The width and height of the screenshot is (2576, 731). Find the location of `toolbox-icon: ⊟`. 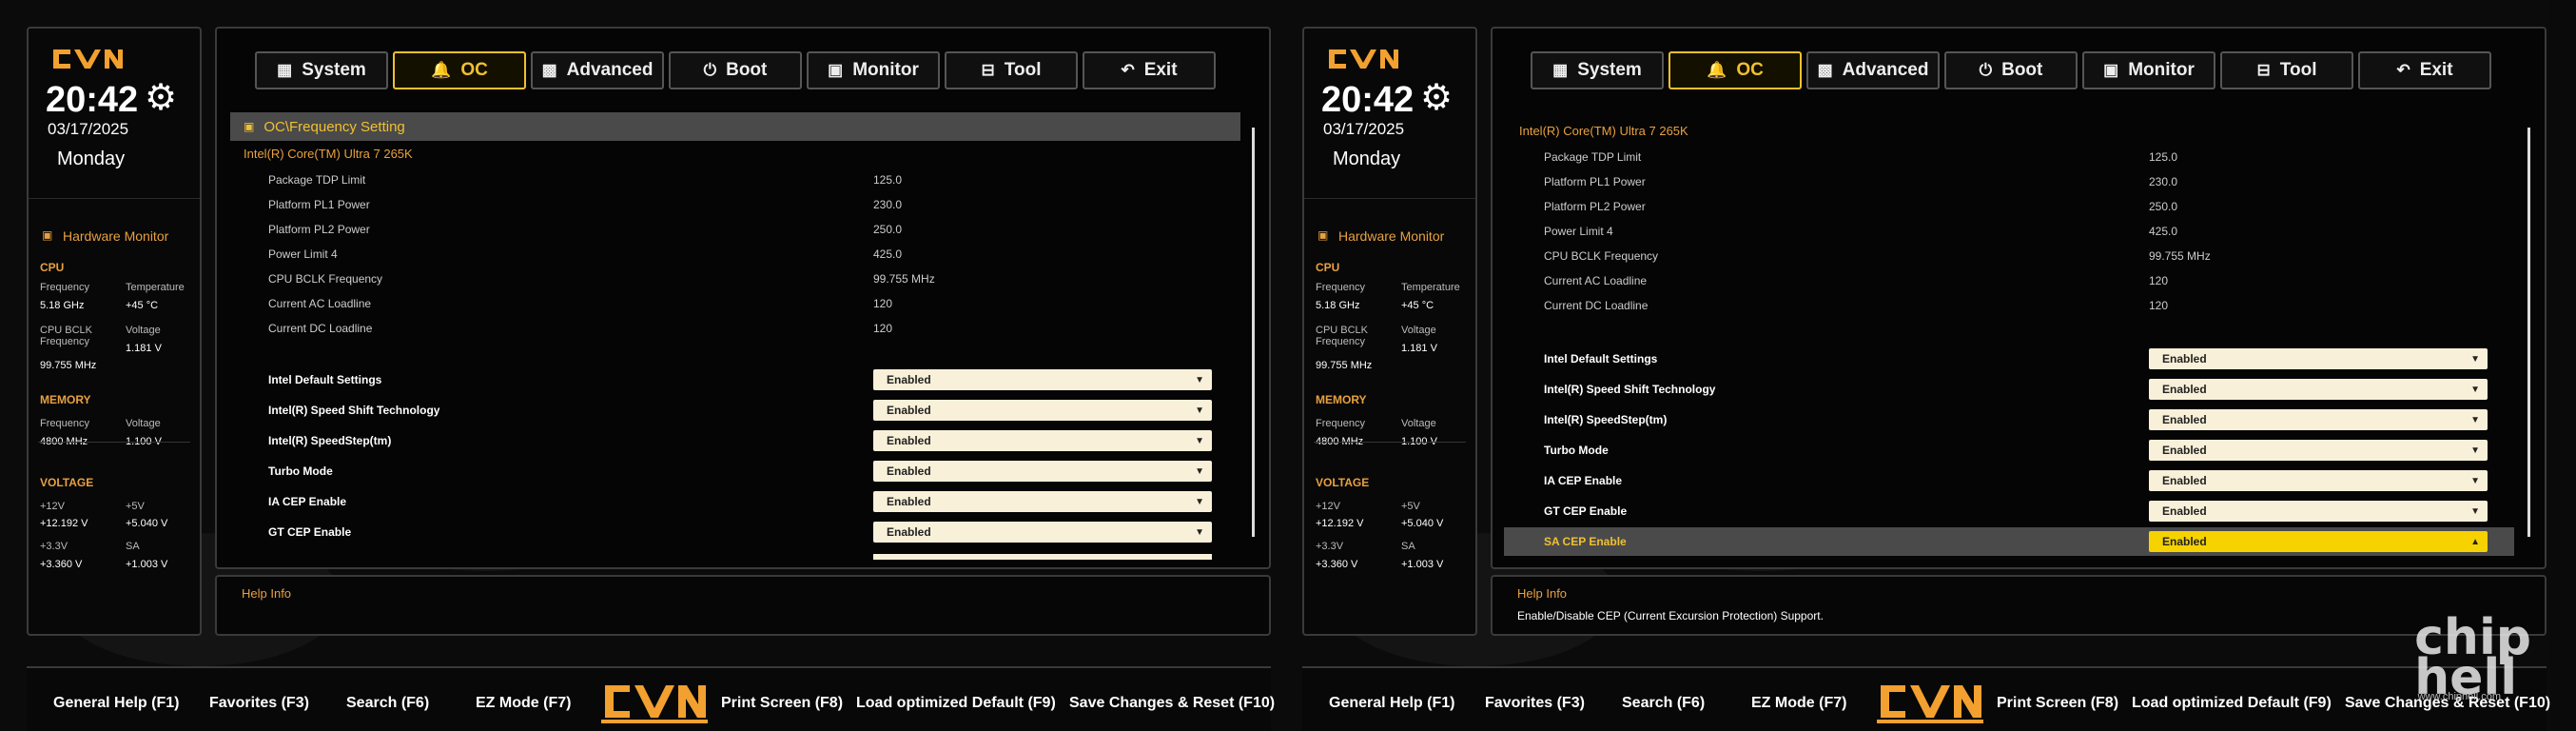

toolbox-icon: ⊟ is located at coordinates (988, 70).